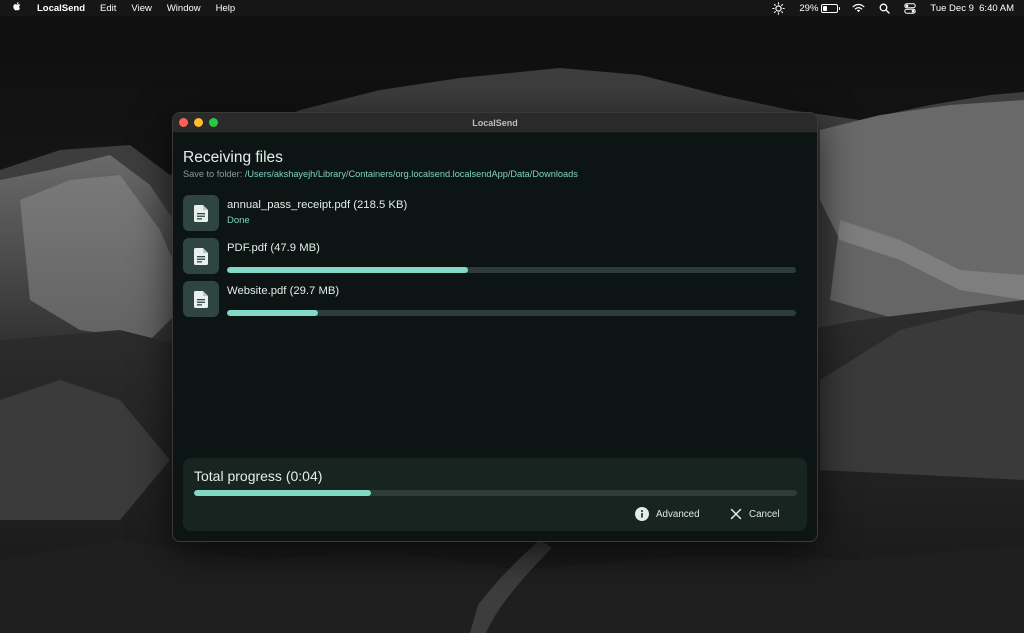  Describe the element at coordinates (213, 174) in the screenshot. I see `save-folder-label: Save to folder:` at that location.